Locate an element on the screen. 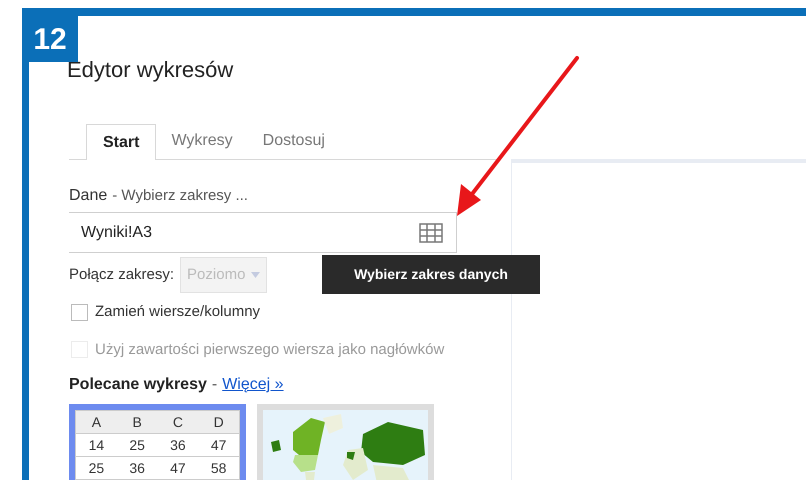 This screenshot has width=806, height=480. range-field: Wyniki!A3 is located at coordinates (263, 232).